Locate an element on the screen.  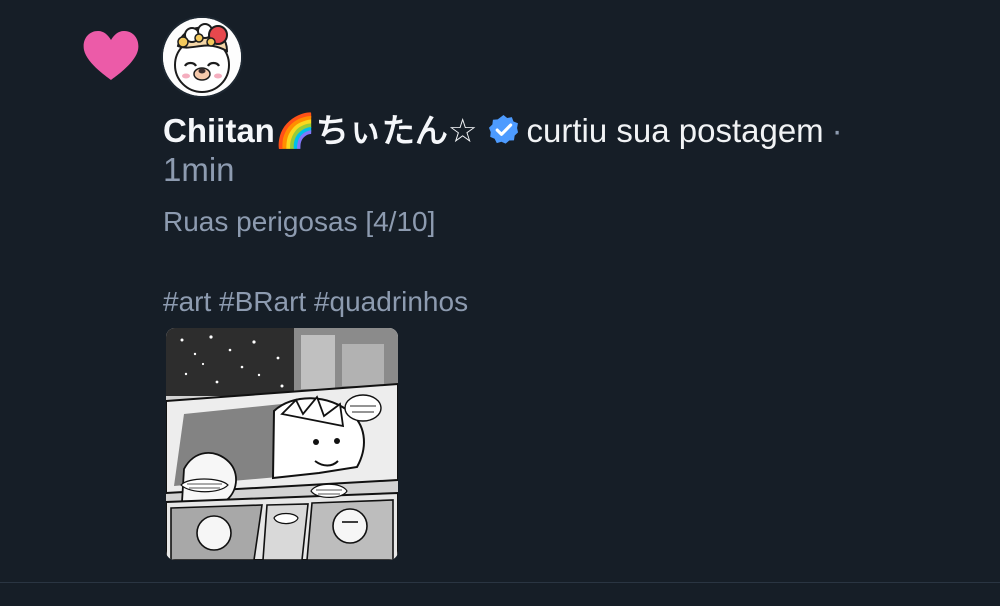
post-image is located at coordinates (282, 444).